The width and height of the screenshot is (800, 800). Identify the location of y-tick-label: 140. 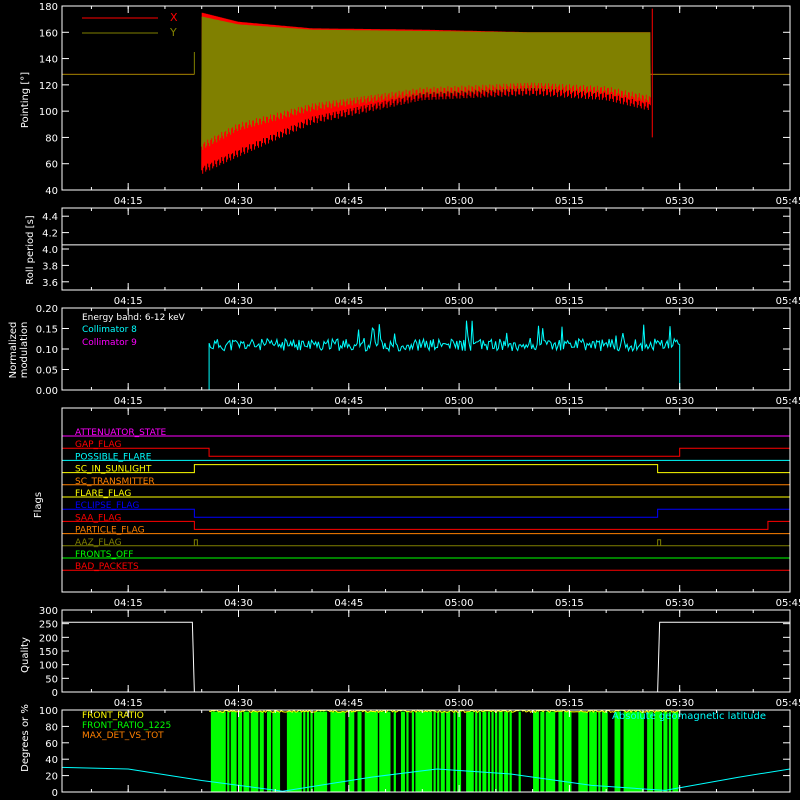
(48, 60).